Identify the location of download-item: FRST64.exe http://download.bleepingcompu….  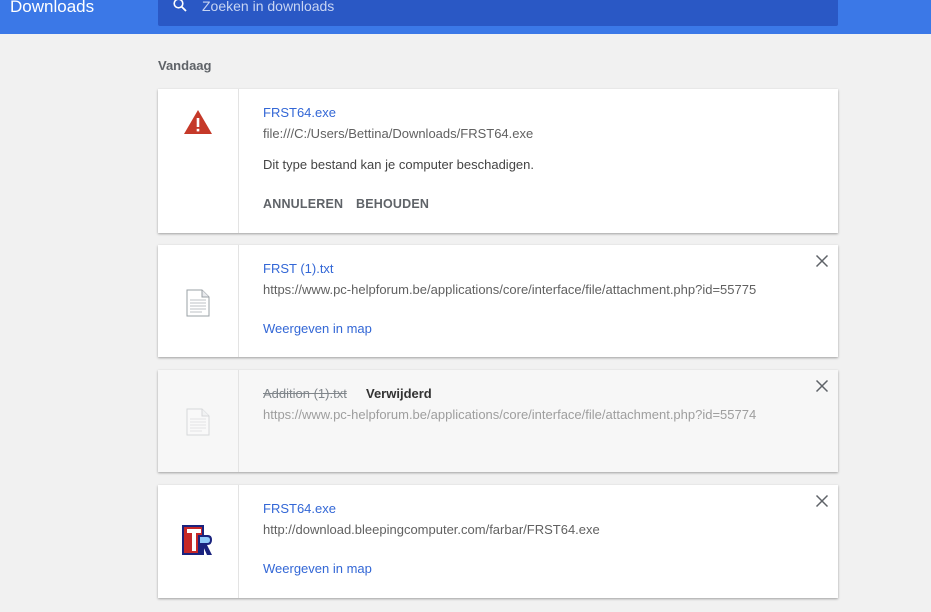
(498, 541).